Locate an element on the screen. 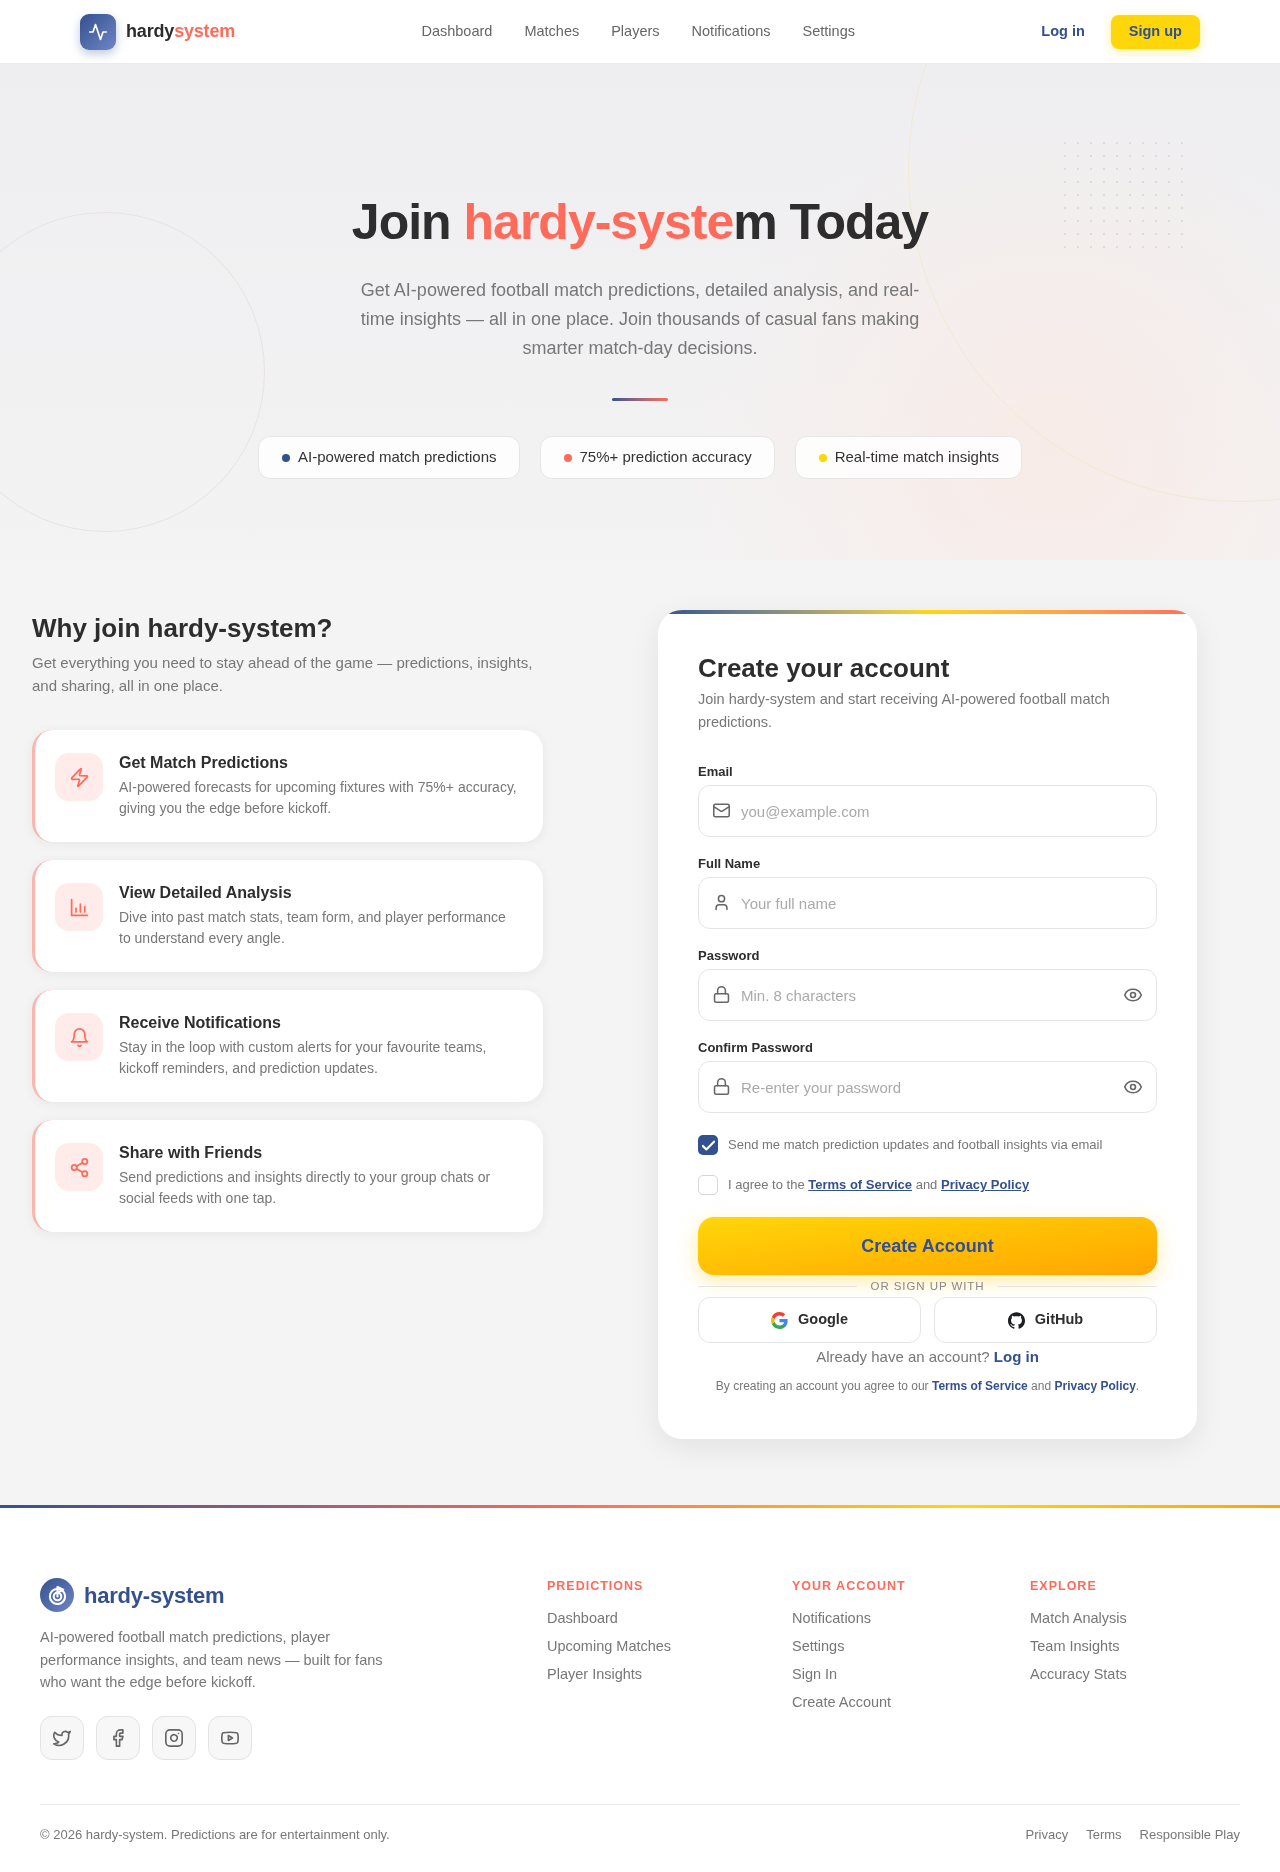 The height and width of the screenshot is (1872, 1280). footer-link: Privacy is located at coordinates (1047, 1834).